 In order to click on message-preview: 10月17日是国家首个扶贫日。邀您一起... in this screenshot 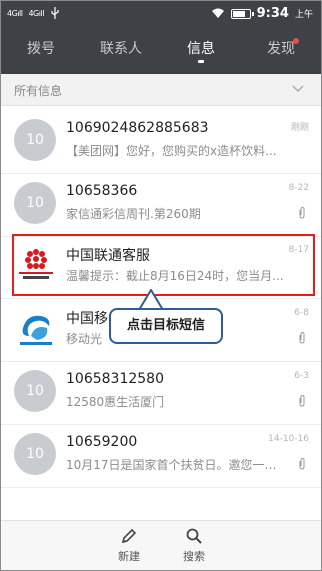, I will do `click(176, 465)`.